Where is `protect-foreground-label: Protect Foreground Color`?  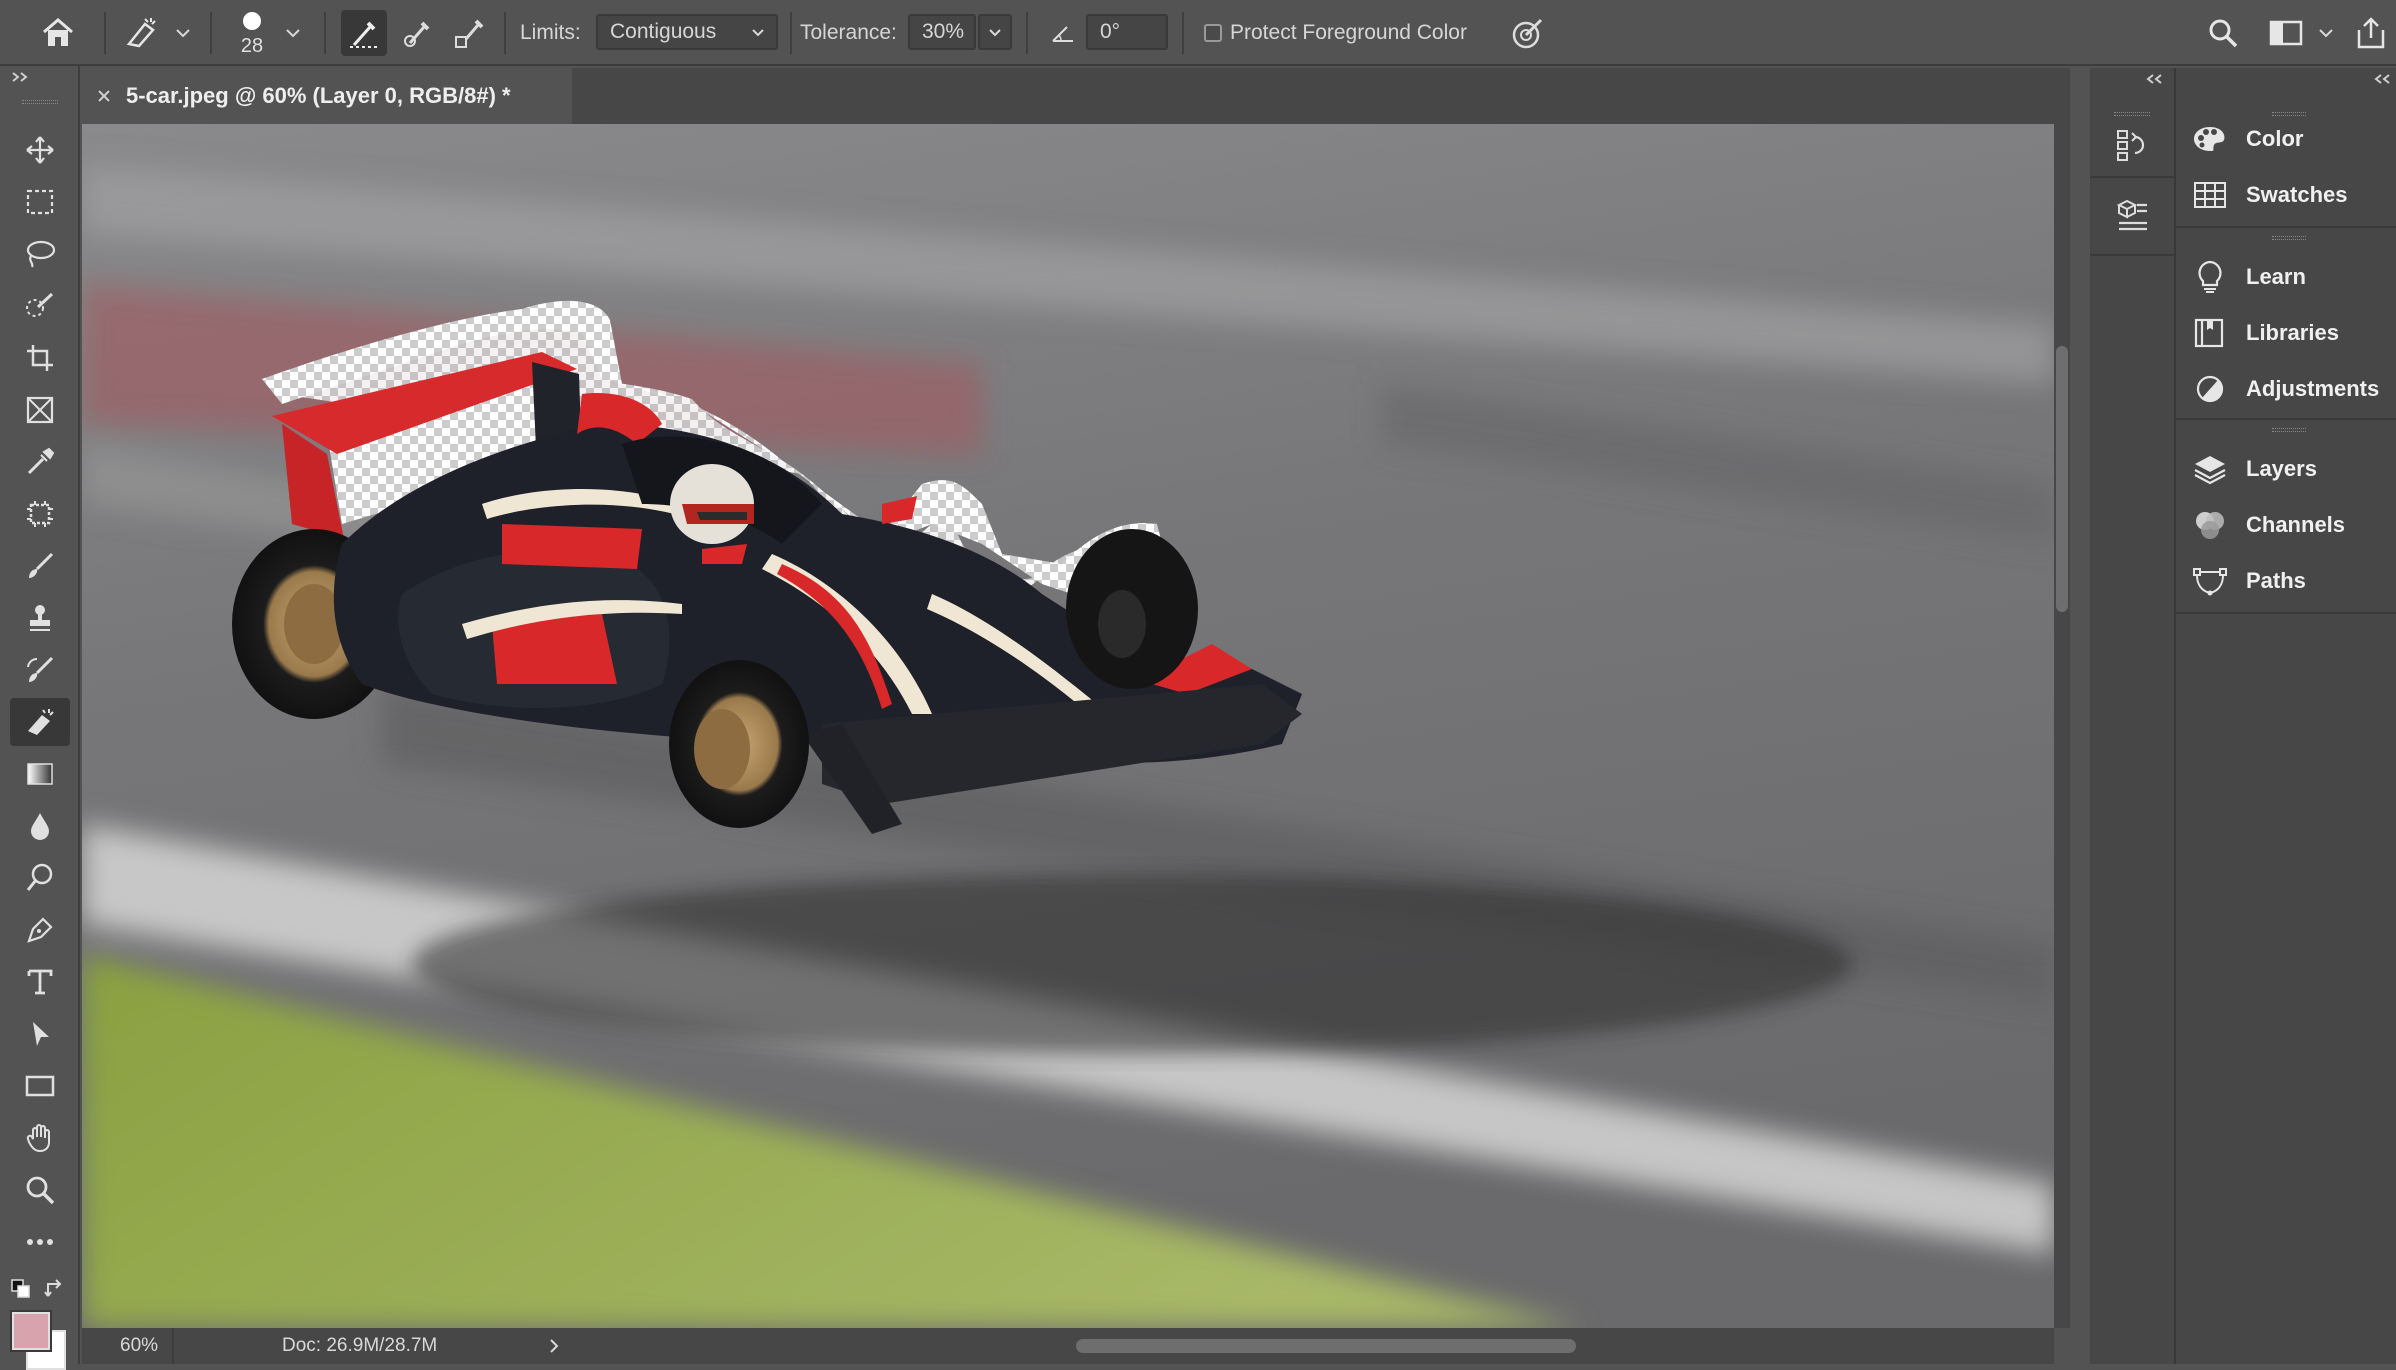
protect-foreground-label: Protect Foreground Color is located at coordinates (1348, 32).